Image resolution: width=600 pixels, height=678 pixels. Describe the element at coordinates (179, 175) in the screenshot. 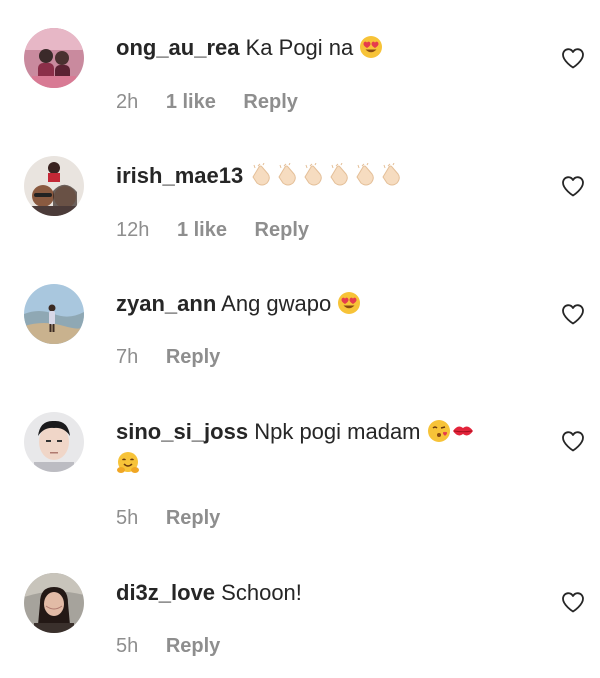

I see `comment-username: irish_mae13` at that location.